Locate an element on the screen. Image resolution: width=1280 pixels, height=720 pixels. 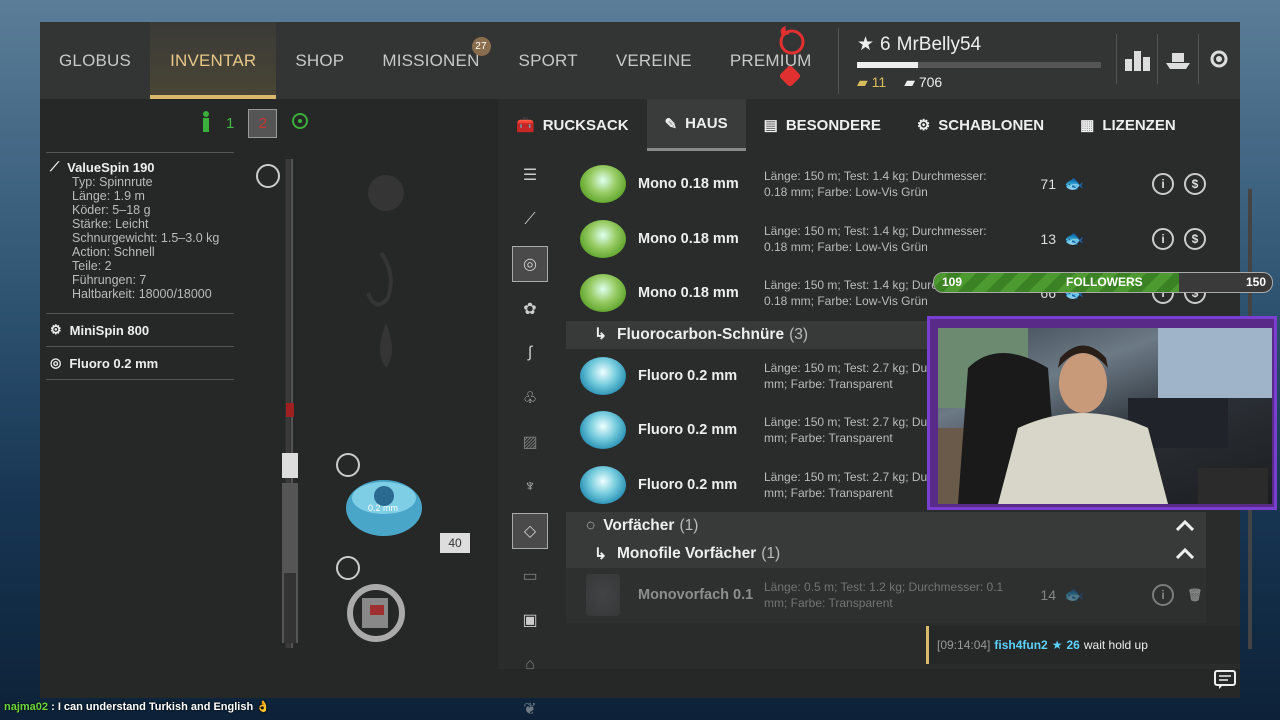
player-name: MrBelly54 is located at coordinates (939, 44).